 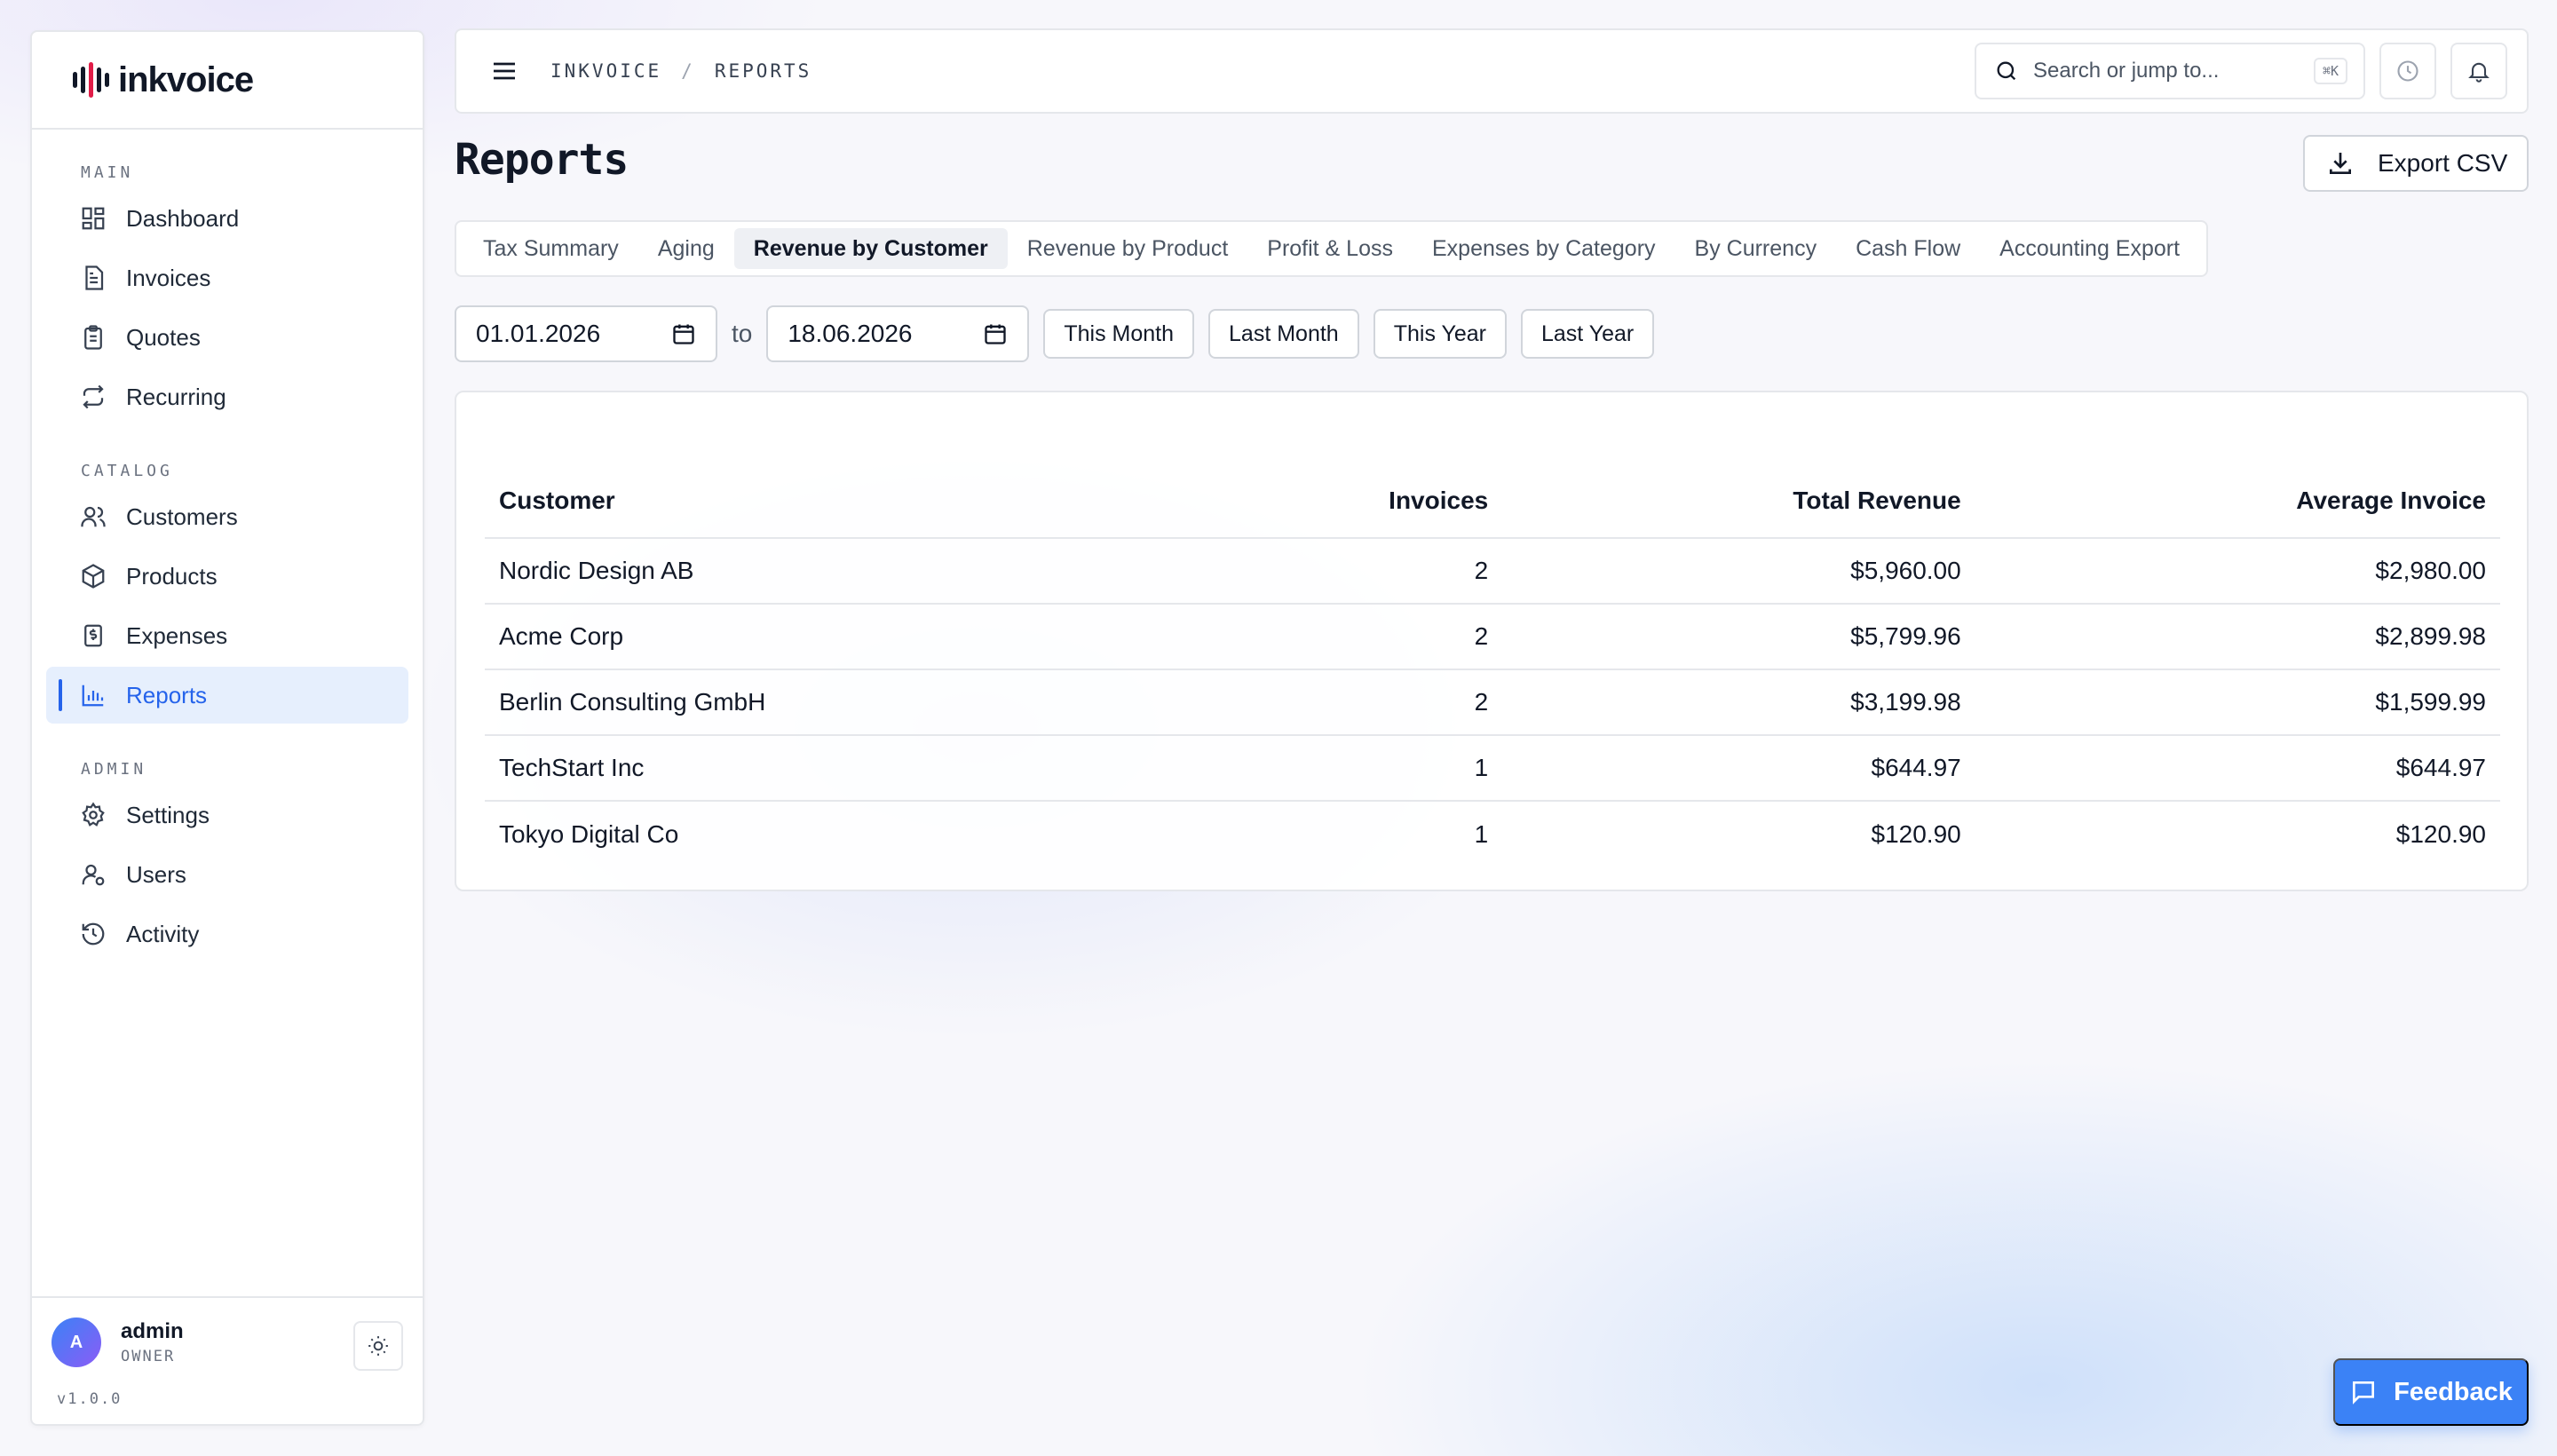 I want to click on cell-customer: Nordic Design AB, so click(x=840, y=571).